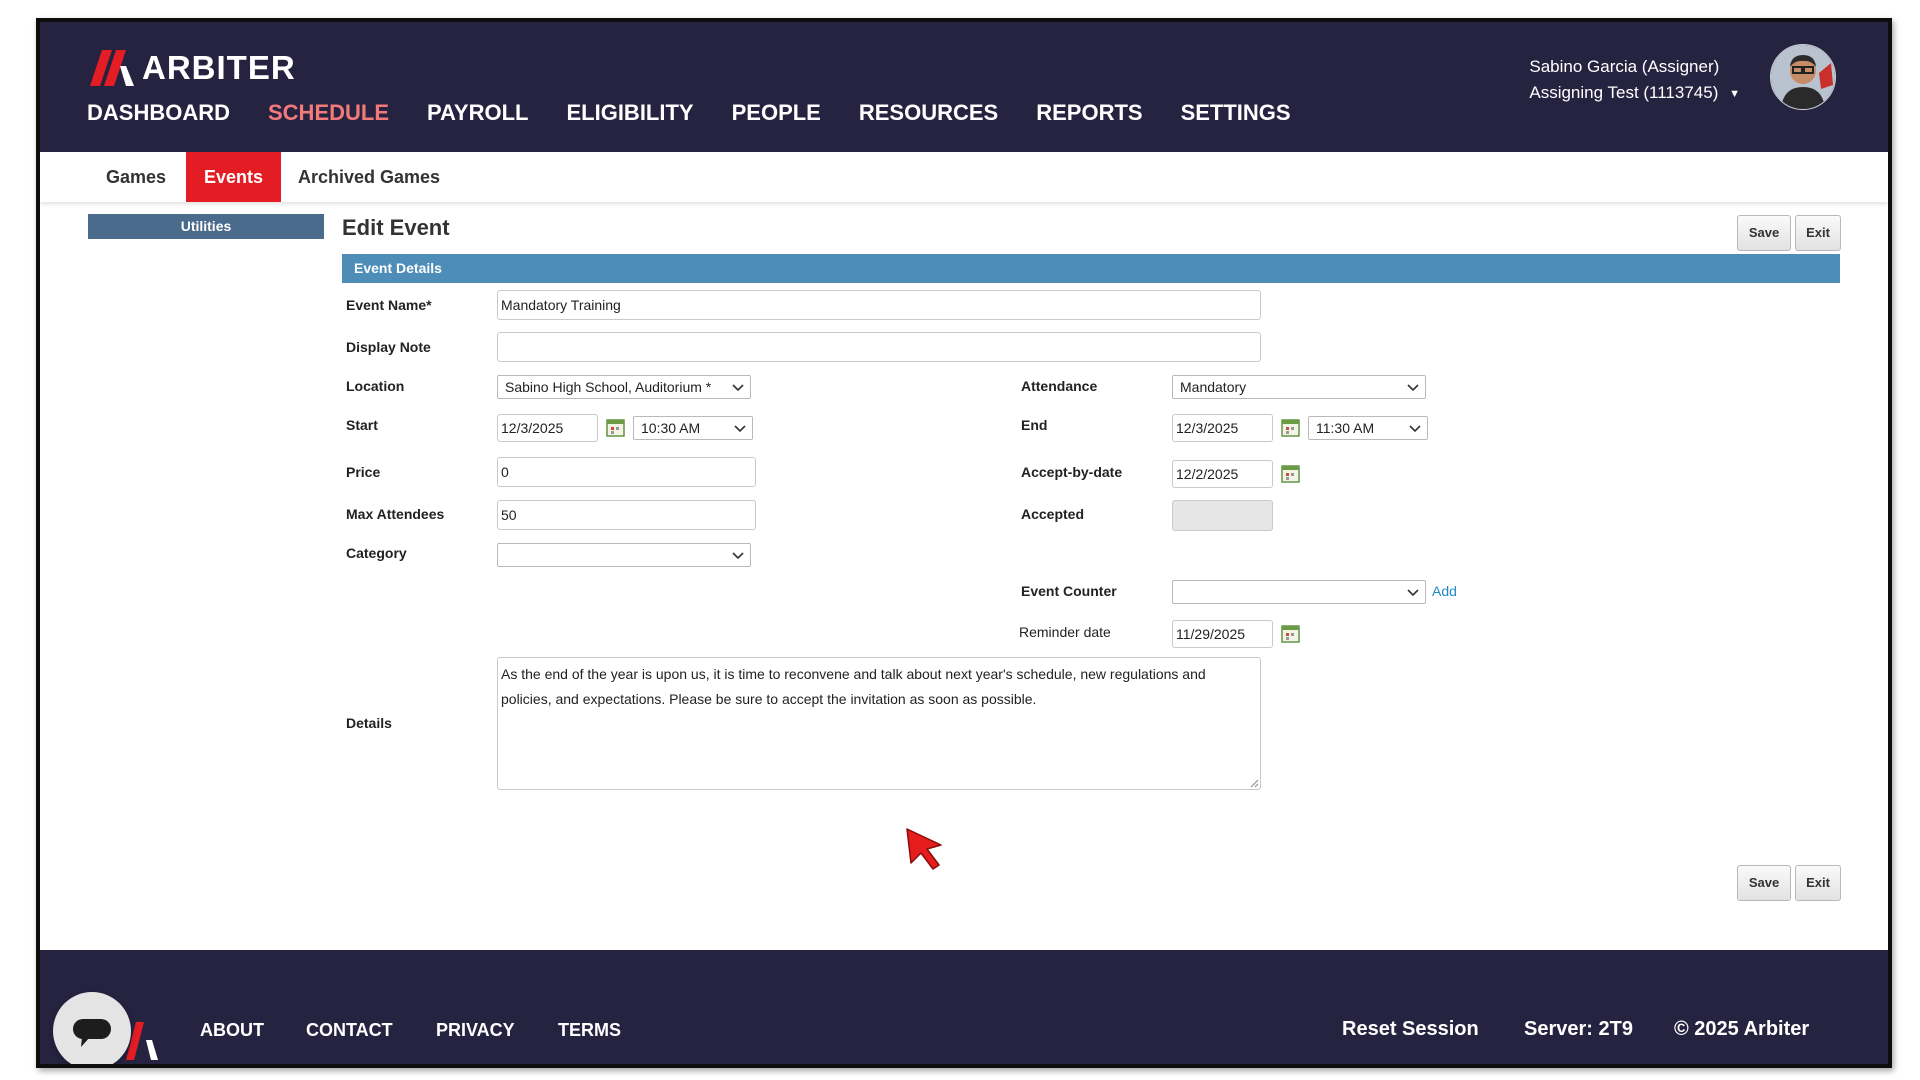 The image size is (1920, 1080). Describe the element at coordinates (1299, 387) in the screenshot. I see `attendance-select: Mandatory` at that location.